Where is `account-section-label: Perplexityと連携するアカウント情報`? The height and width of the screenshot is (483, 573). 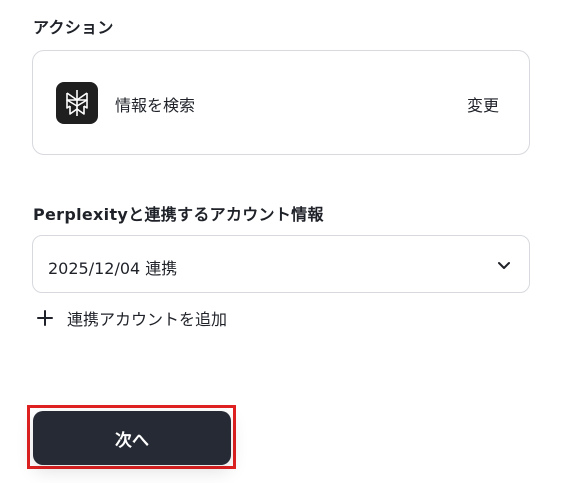
account-section-label: Perplexityと連携するアカウント情報 is located at coordinates (178, 214).